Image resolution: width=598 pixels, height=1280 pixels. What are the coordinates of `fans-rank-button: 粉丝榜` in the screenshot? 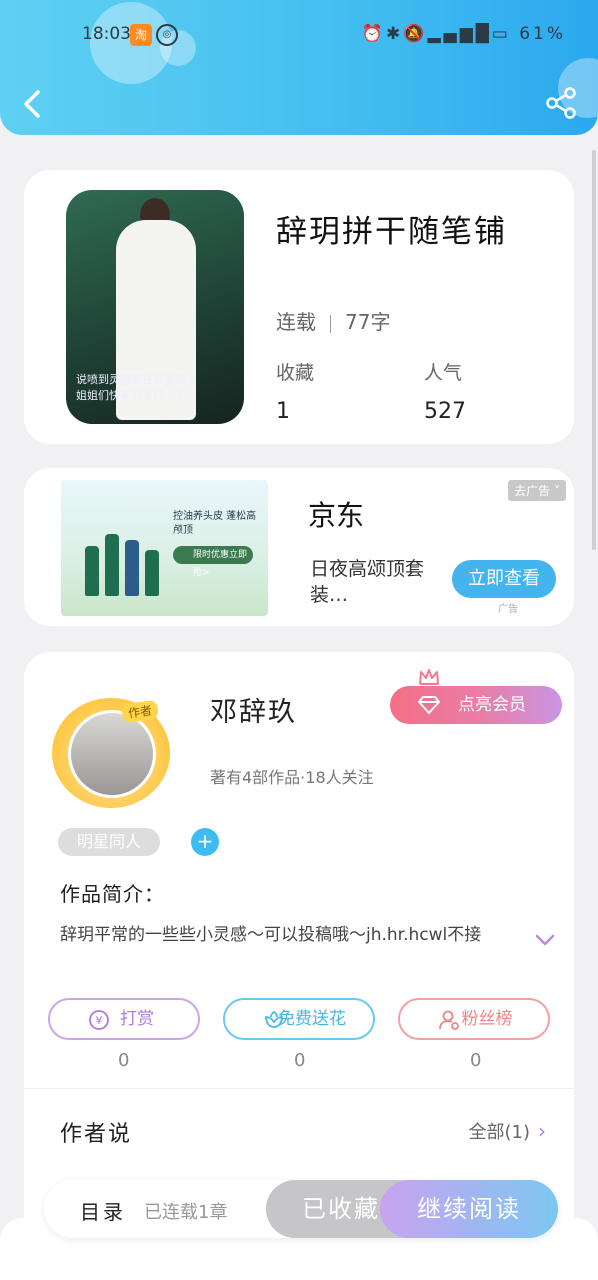 It's located at (474, 1019).